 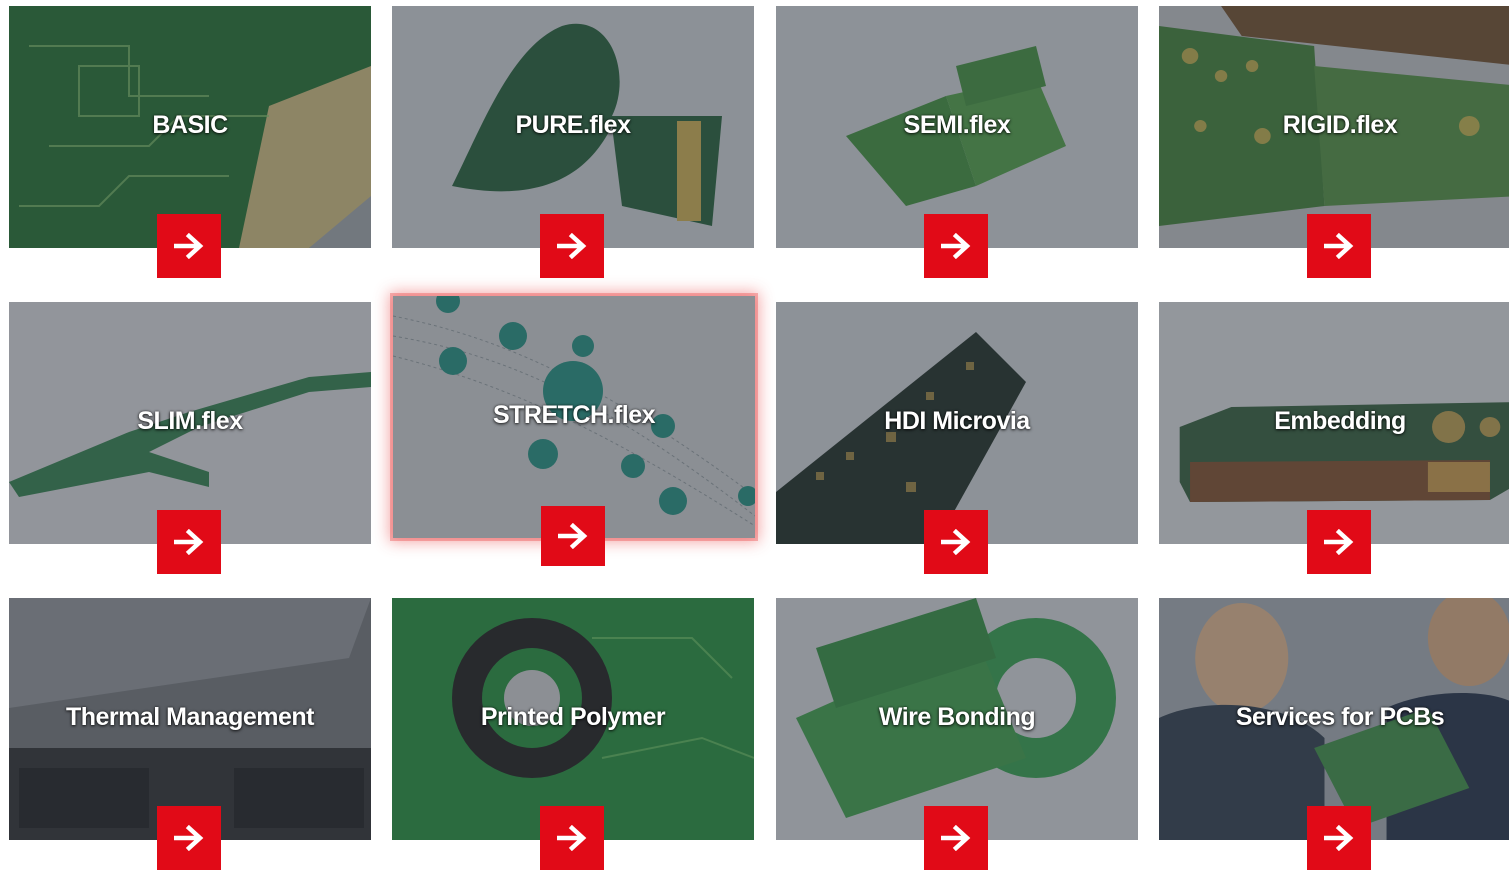 I want to click on tile-services-for-pcbs: Services for PCBs, so click(x=1334, y=734).